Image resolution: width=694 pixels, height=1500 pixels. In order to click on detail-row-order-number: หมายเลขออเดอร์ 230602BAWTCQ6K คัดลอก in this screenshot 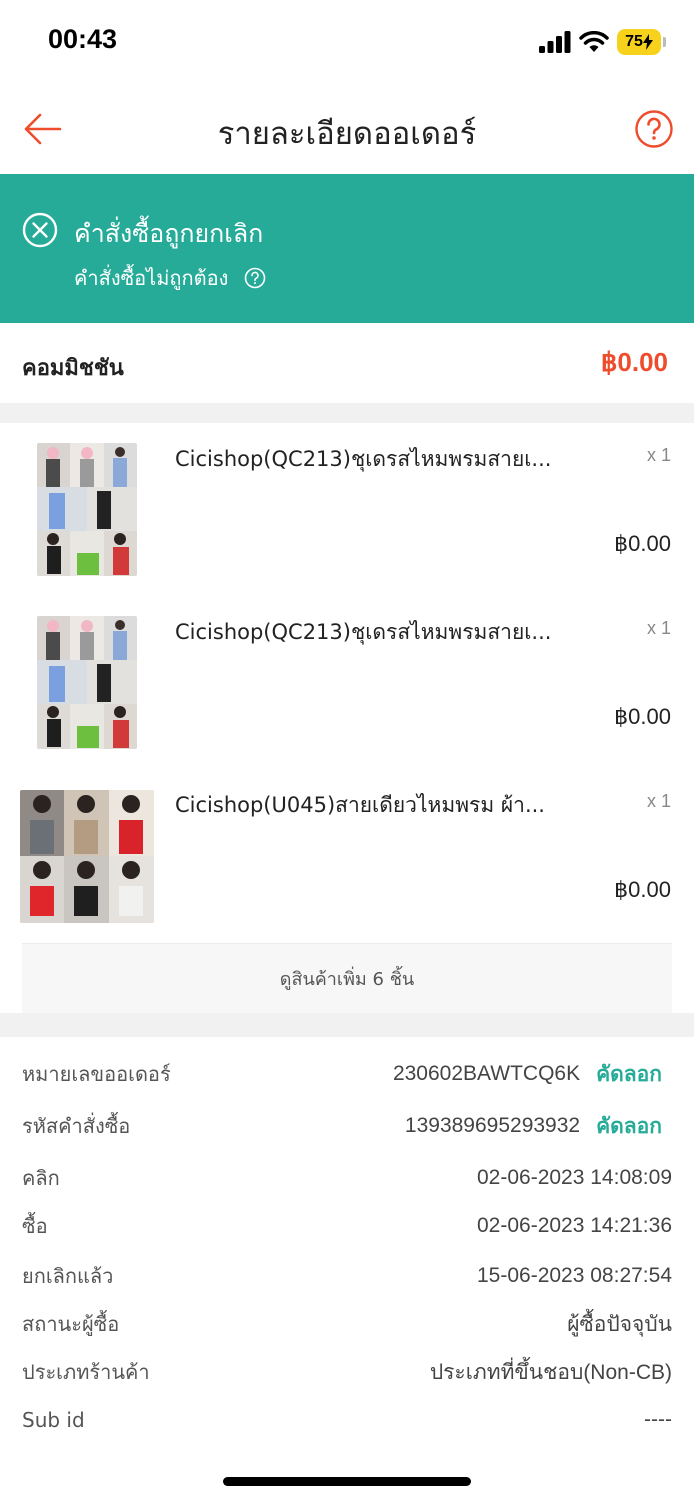, I will do `click(347, 1074)`.